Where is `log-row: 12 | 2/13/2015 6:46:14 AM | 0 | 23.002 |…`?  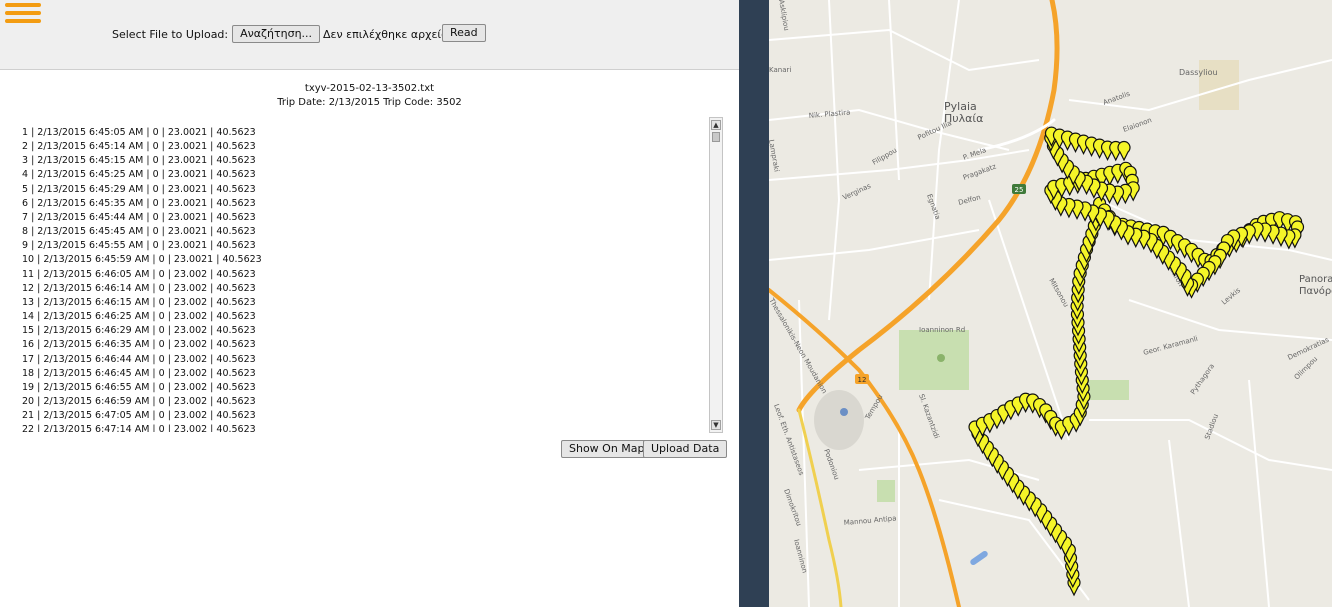
log-row: 12 | 2/13/2015 6:46:14 AM | 0 | 23.002 |… is located at coordinates (139, 288).